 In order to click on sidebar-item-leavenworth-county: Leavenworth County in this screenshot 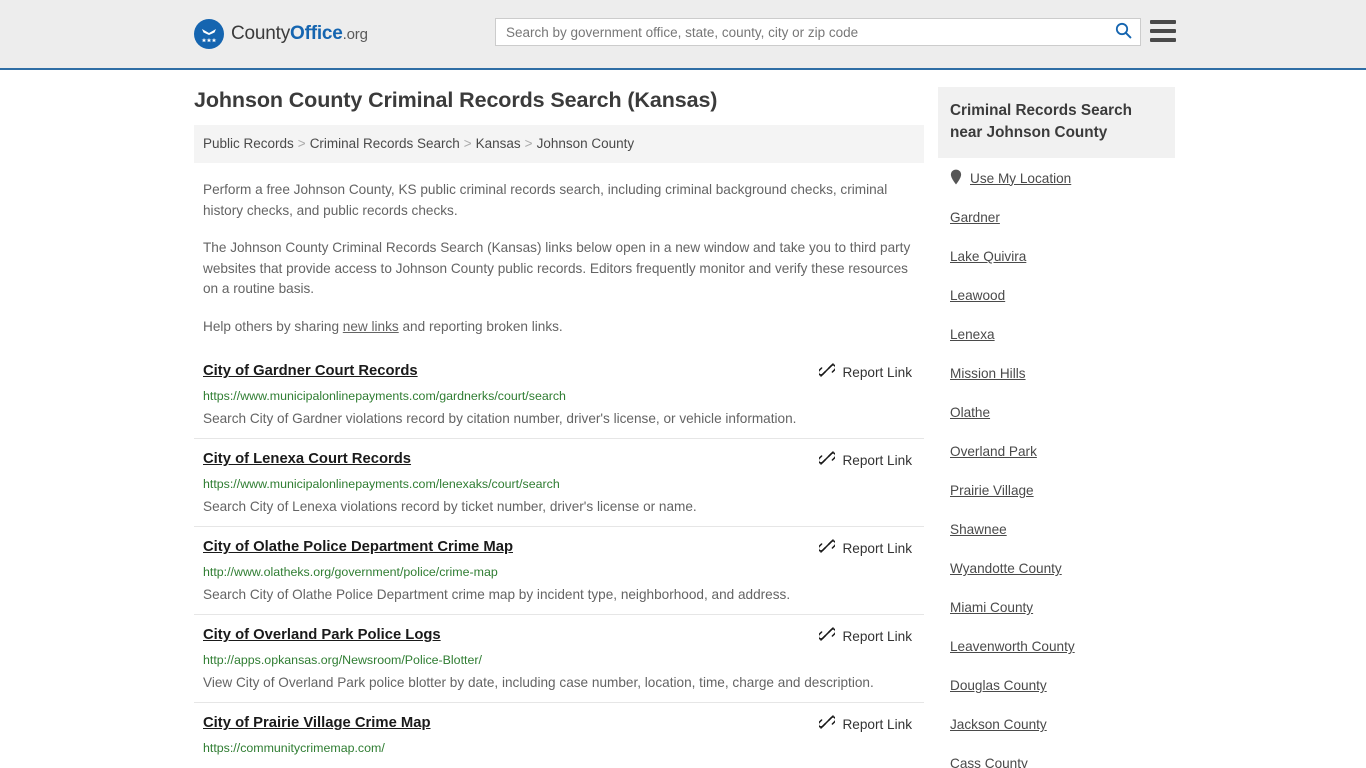, I will do `click(1056, 646)`.